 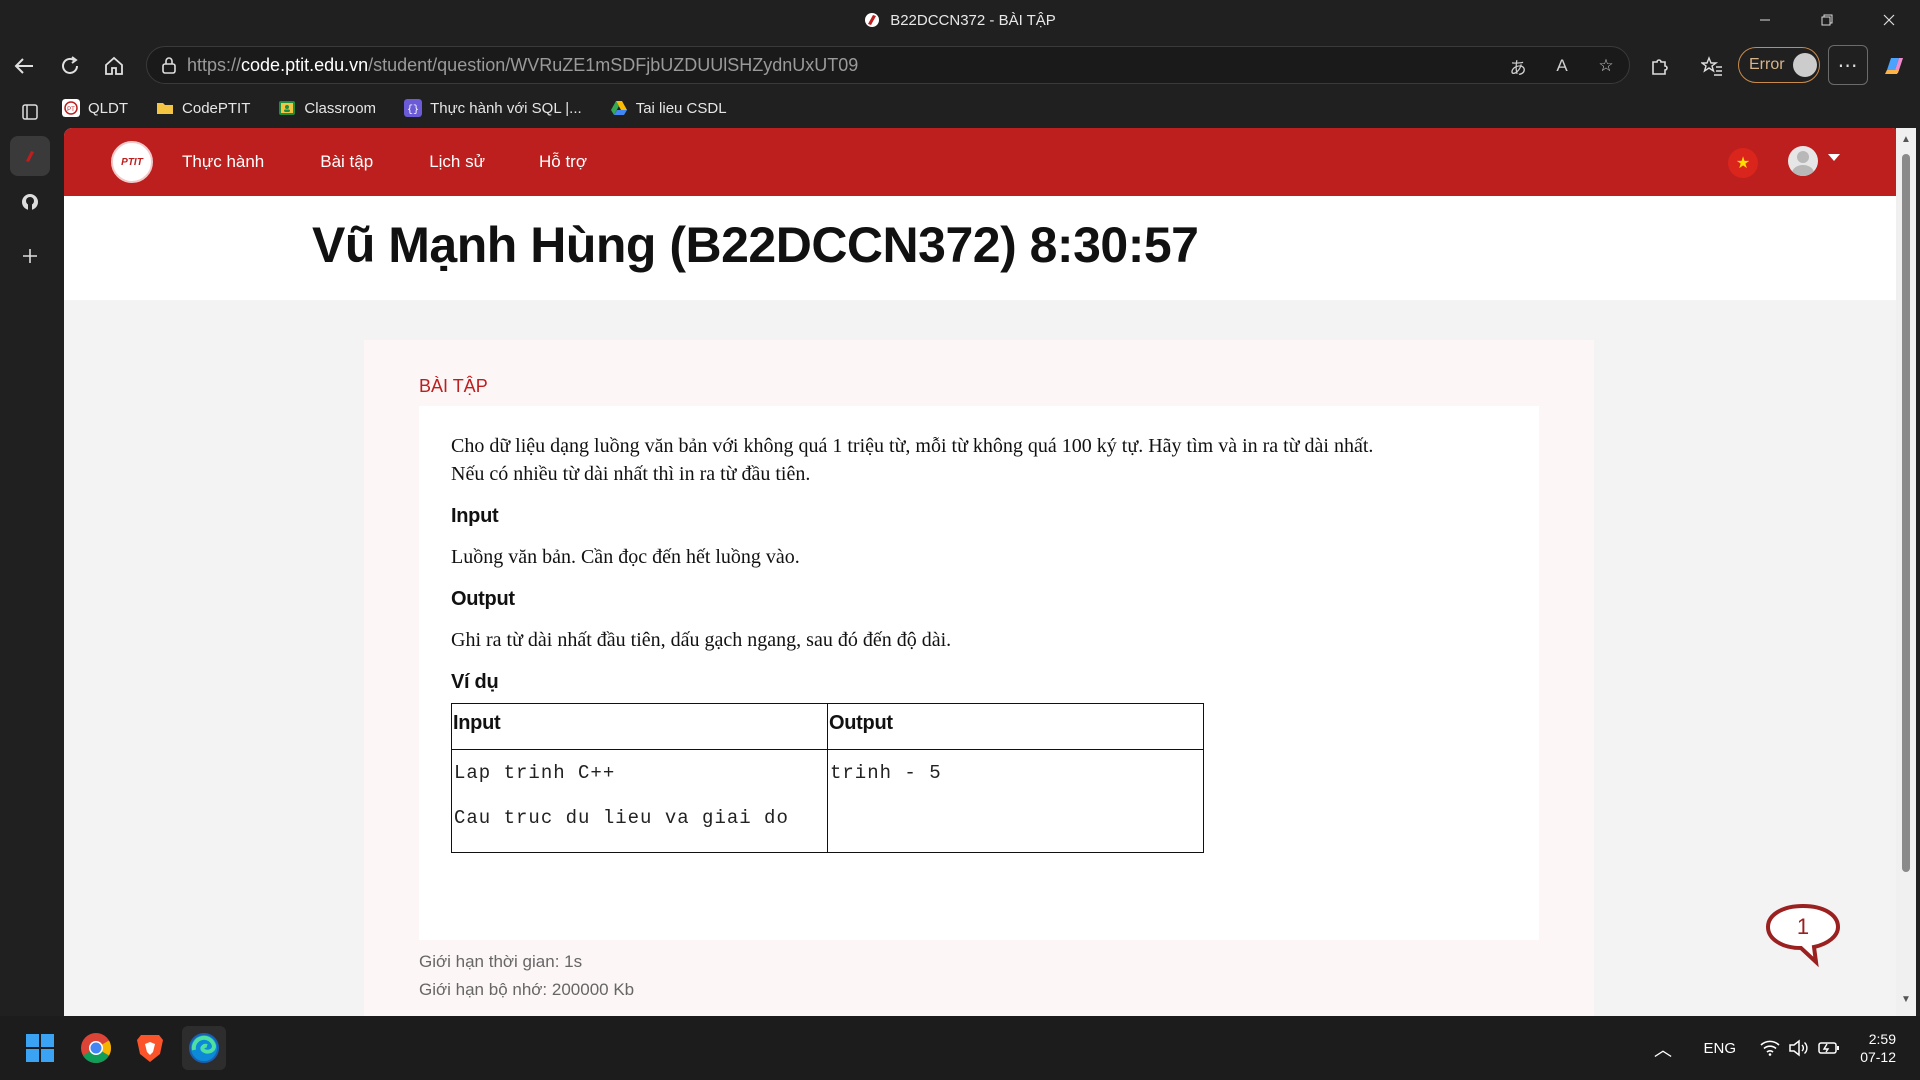 I want to click on tab-actions-icon, so click(x=30, y=112).